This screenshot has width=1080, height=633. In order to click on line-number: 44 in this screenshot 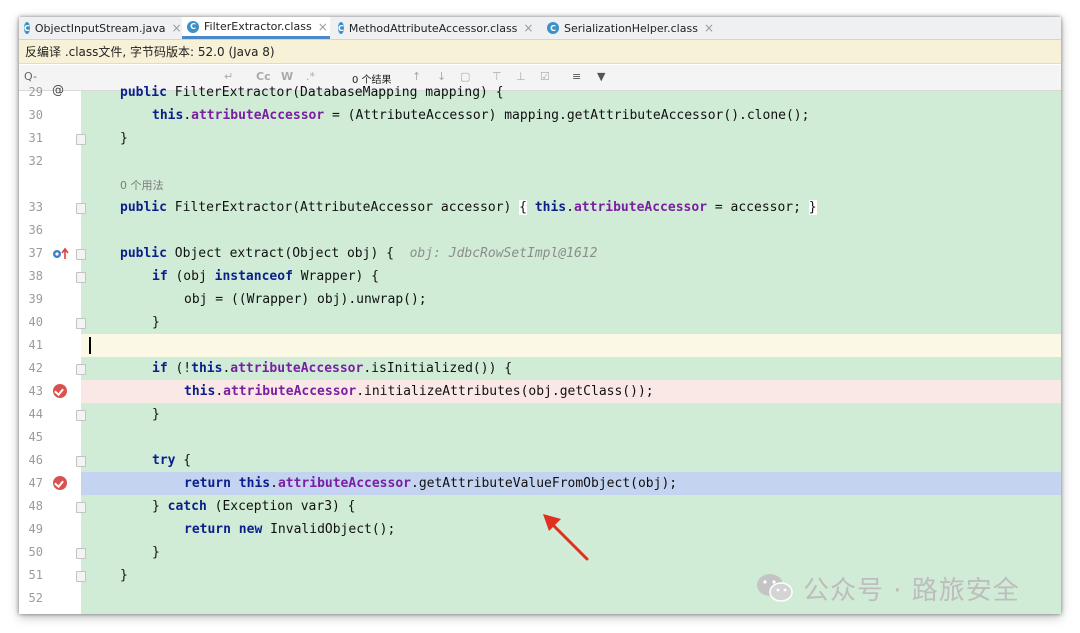, I will do `click(35, 414)`.